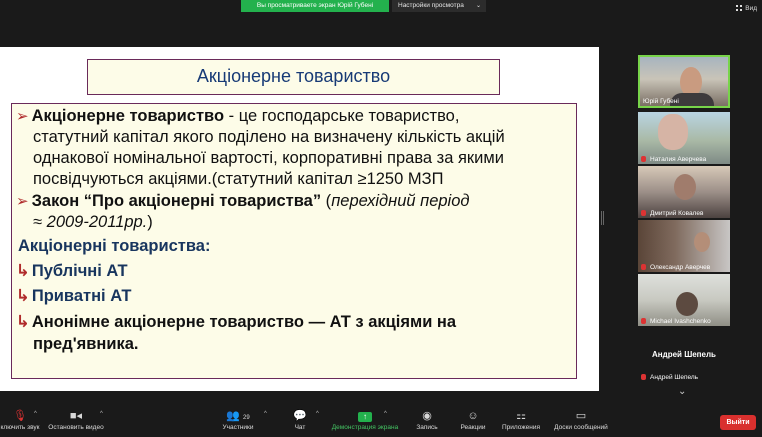  What do you see at coordinates (128, 116) in the screenshot?
I see `term-label: Акціонерне товариство` at bounding box center [128, 116].